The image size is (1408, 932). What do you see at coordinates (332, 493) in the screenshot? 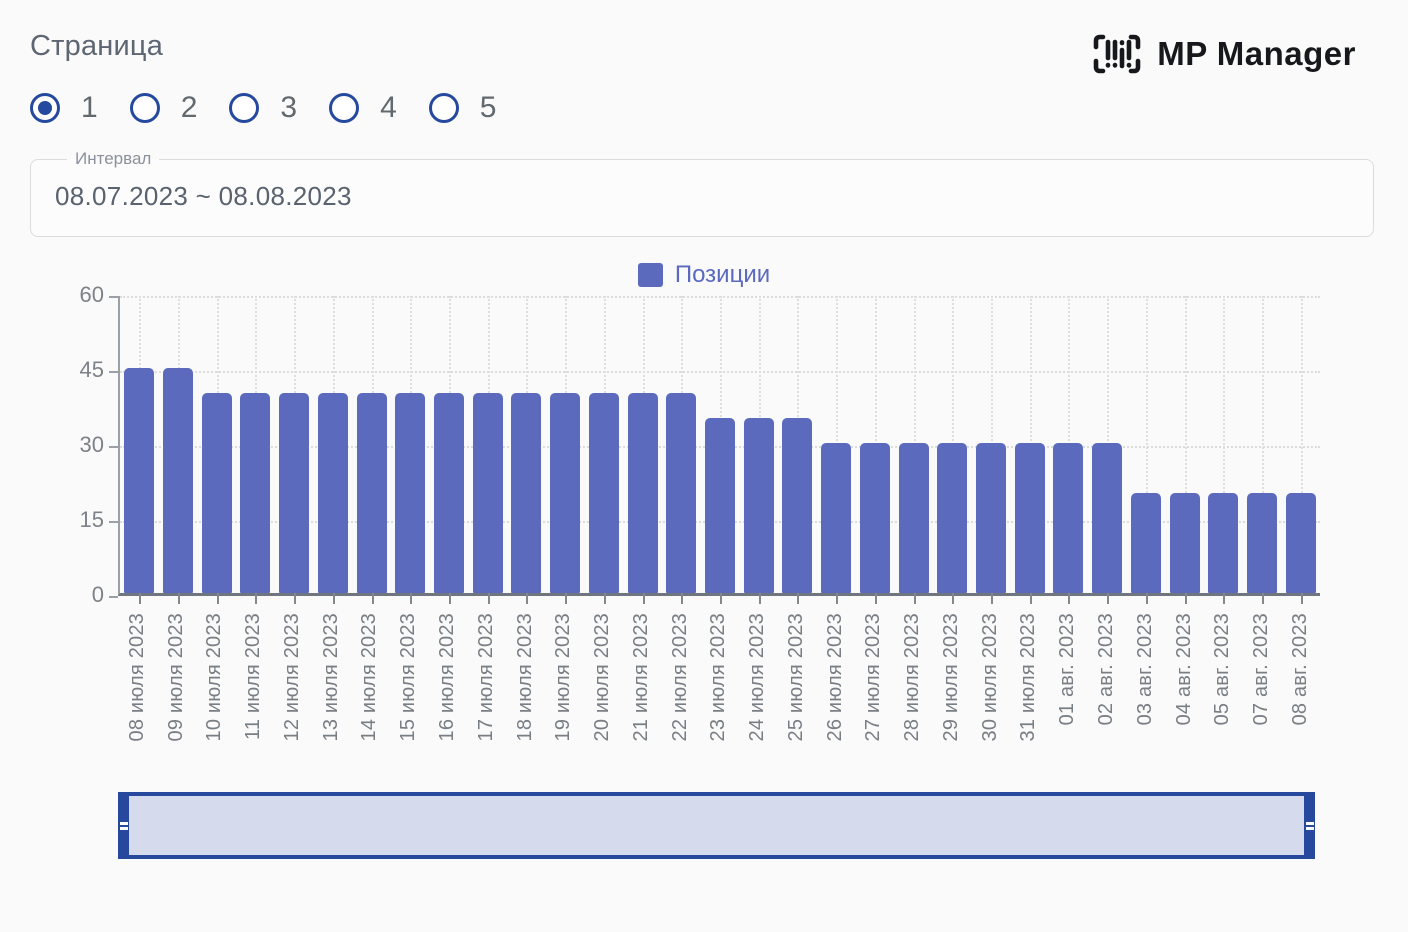
I see `bar-13 июля 2023` at bounding box center [332, 493].